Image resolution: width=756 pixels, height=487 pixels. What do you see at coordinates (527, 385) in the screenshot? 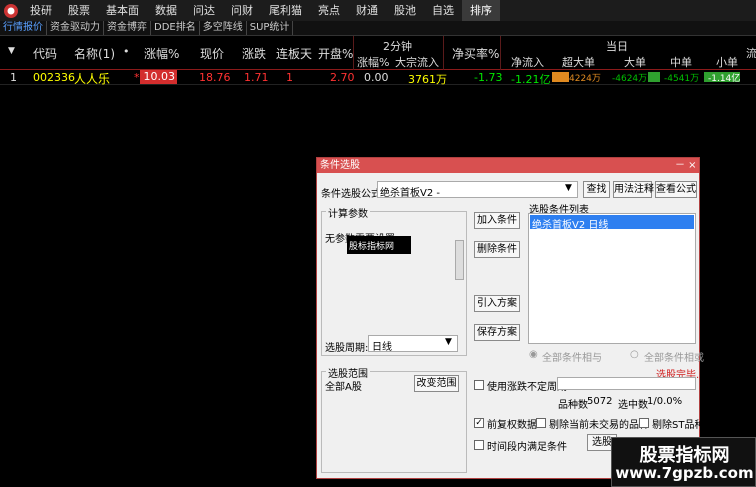
I see `use-period-label: 使用涨跌不定周期` at bounding box center [527, 385].